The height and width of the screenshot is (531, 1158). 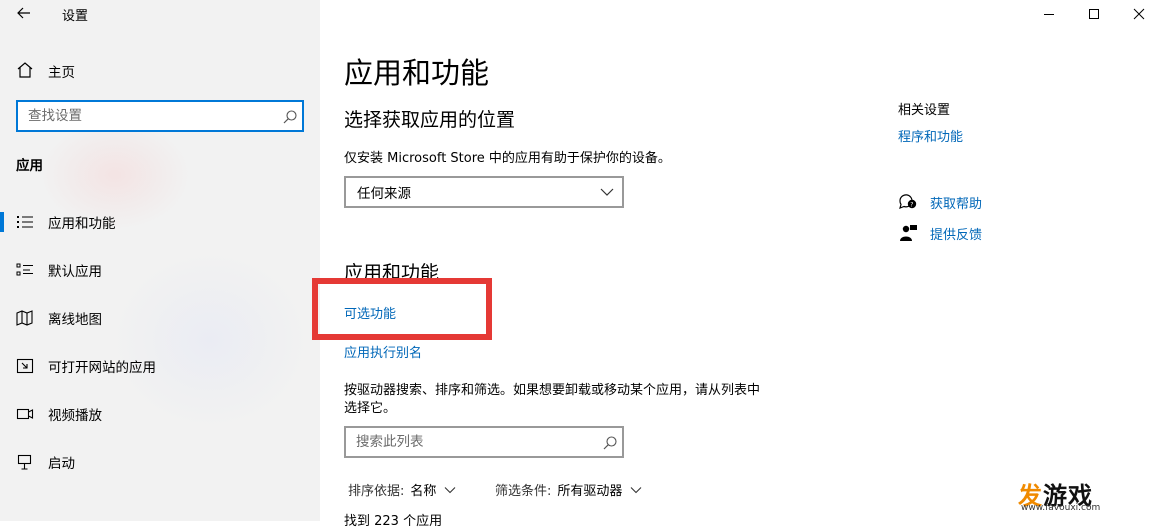 What do you see at coordinates (25, 414) in the screenshot?
I see `video-playback-icon` at bounding box center [25, 414].